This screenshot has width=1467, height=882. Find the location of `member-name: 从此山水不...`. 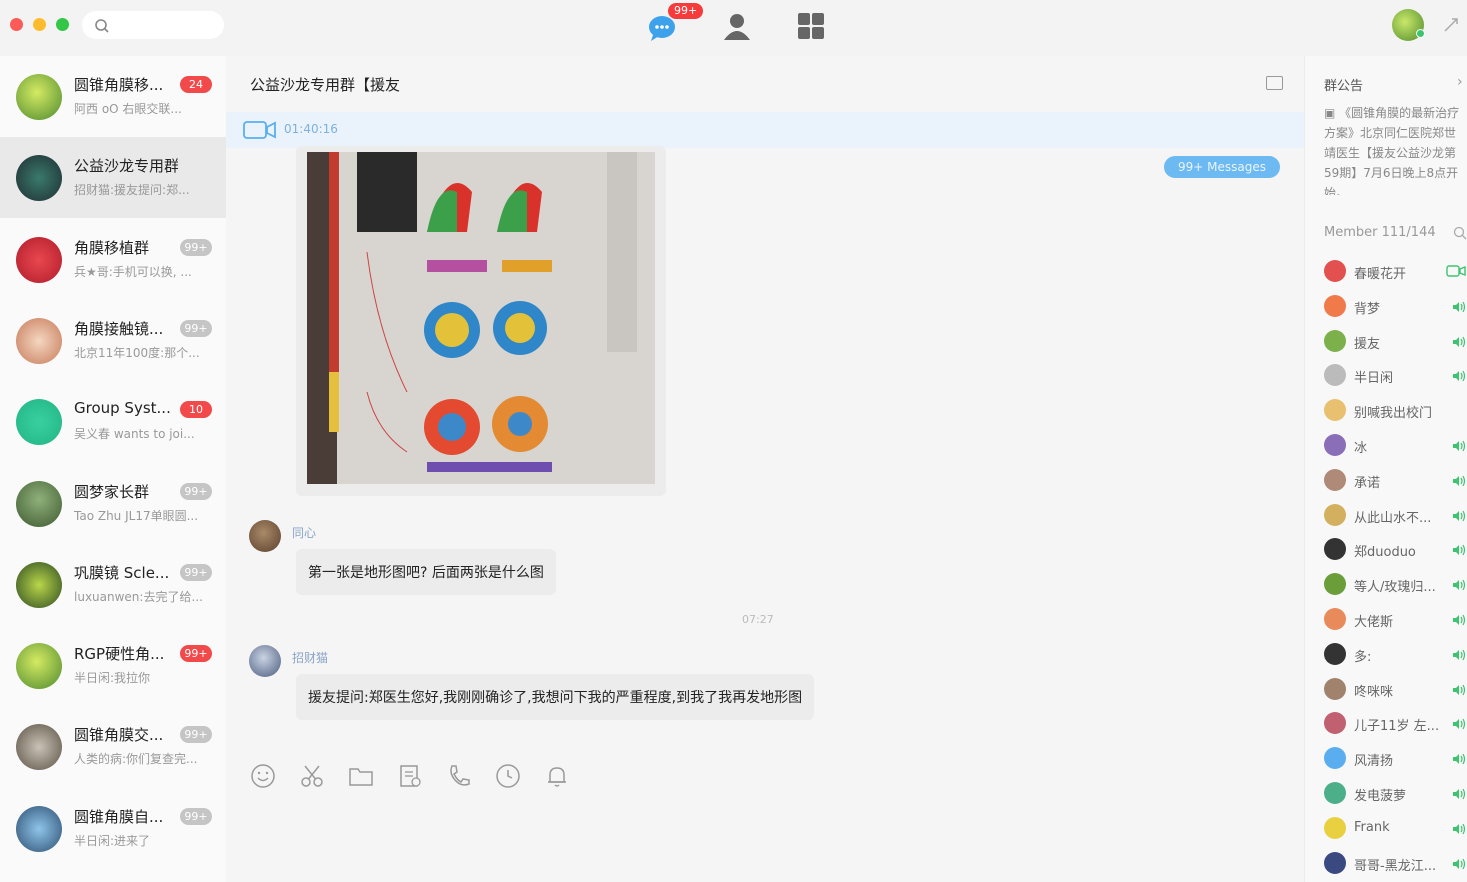

member-name: 从此山水不... is located at coordinates (1393, 518).